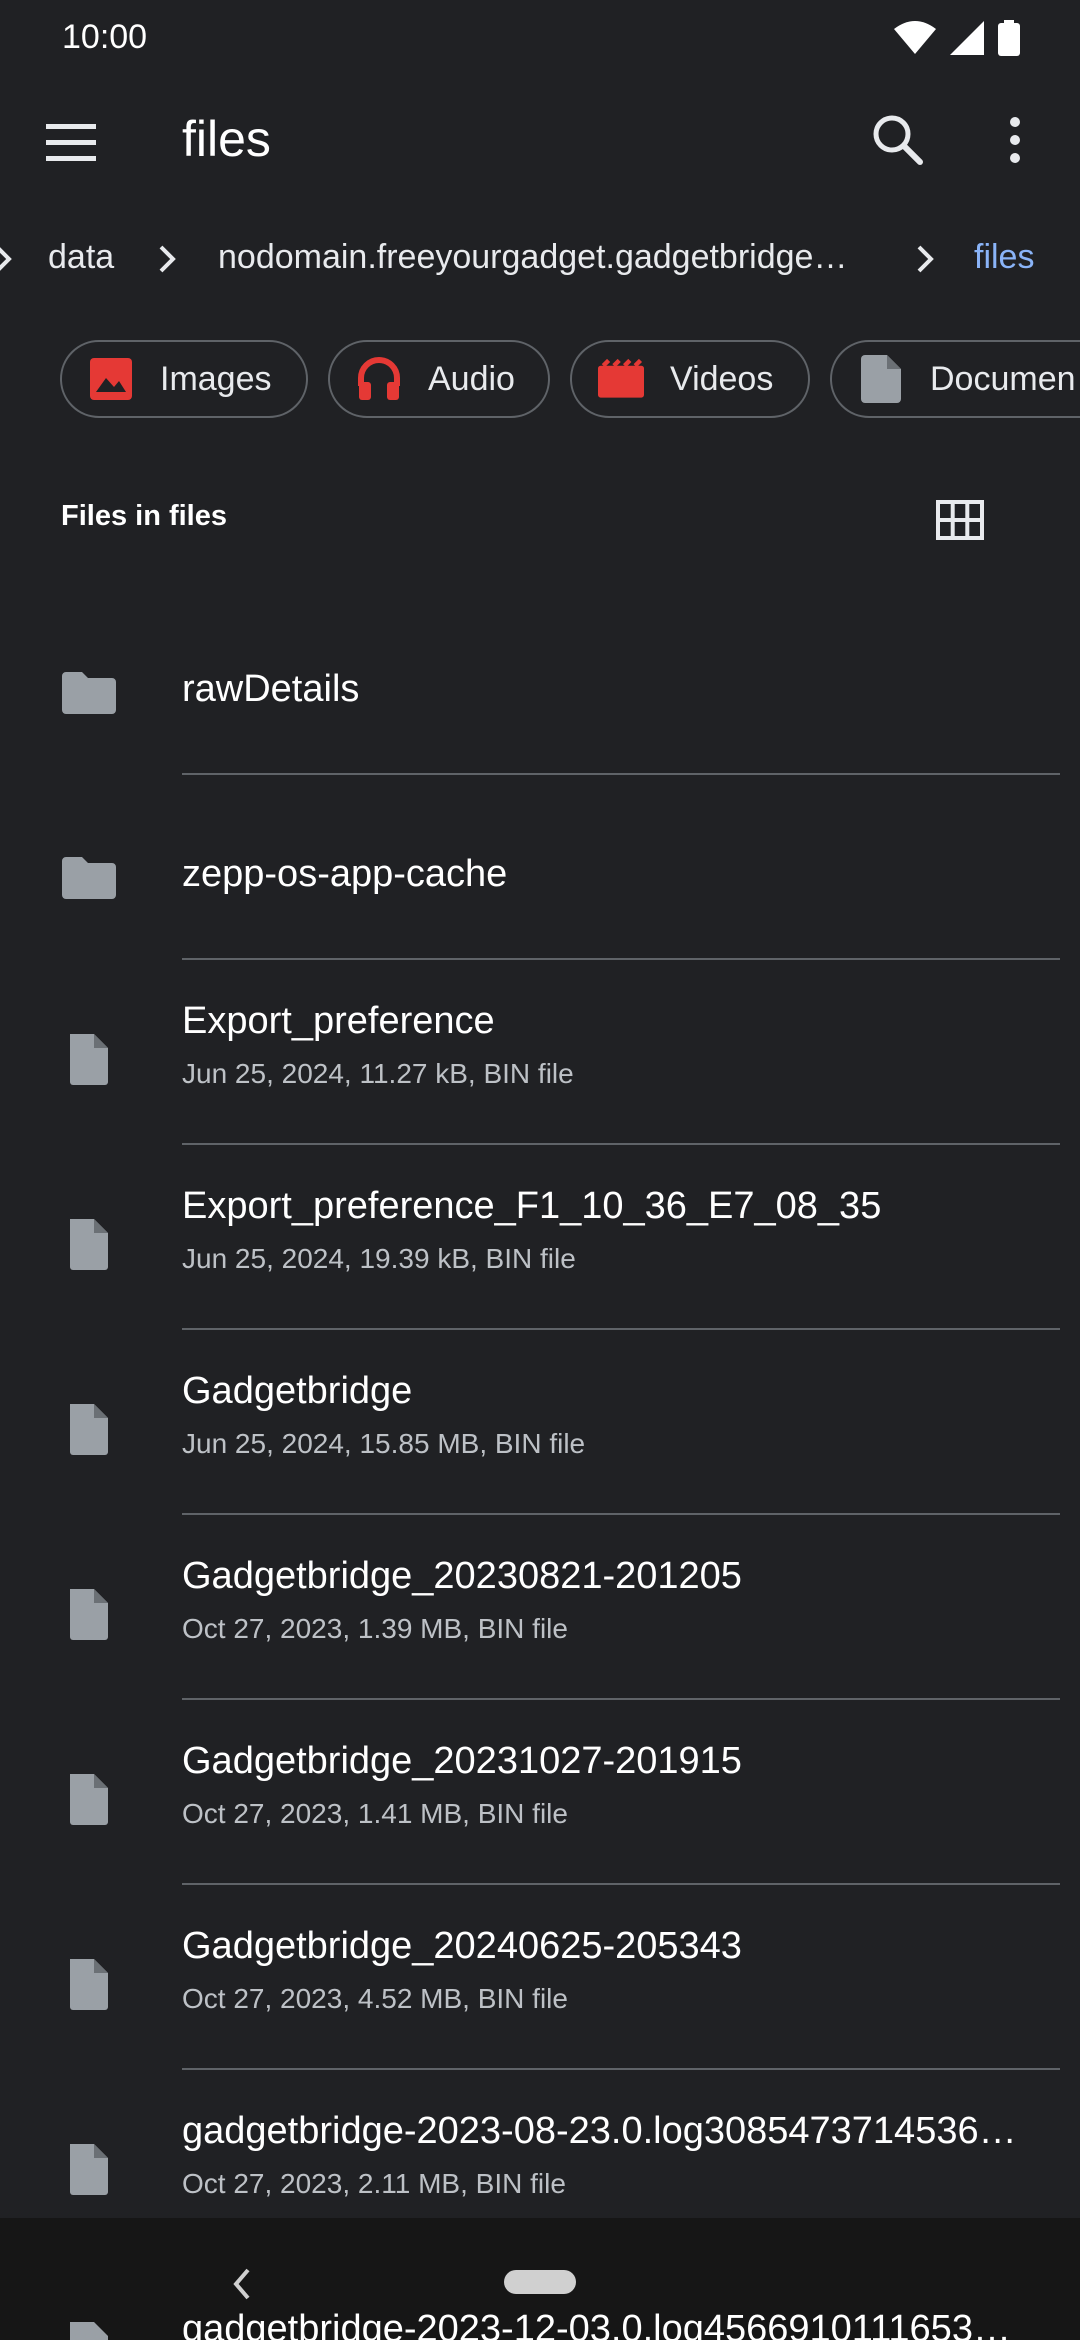 The image size is (1080, 2340). I want to click on grid-view-icon, so click(960, 520).